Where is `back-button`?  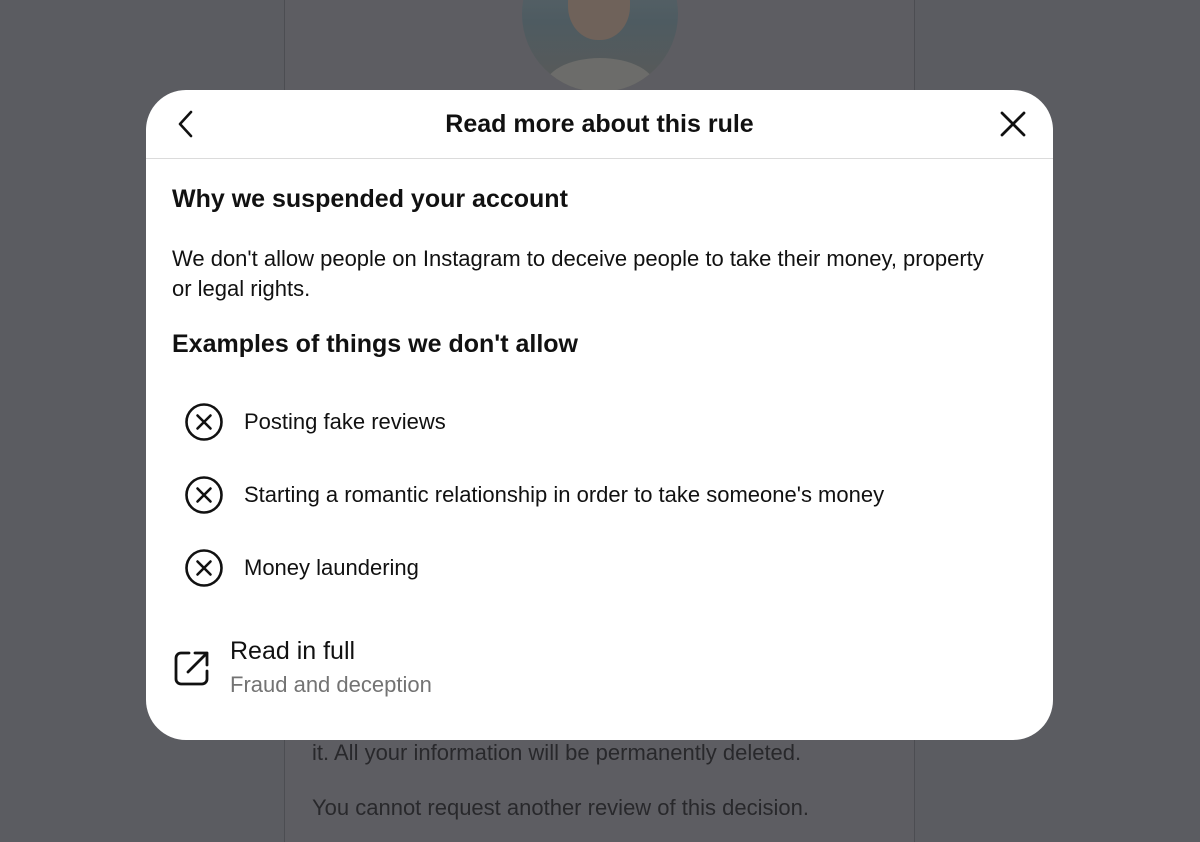
back-button is located at coordinates (186, 124).